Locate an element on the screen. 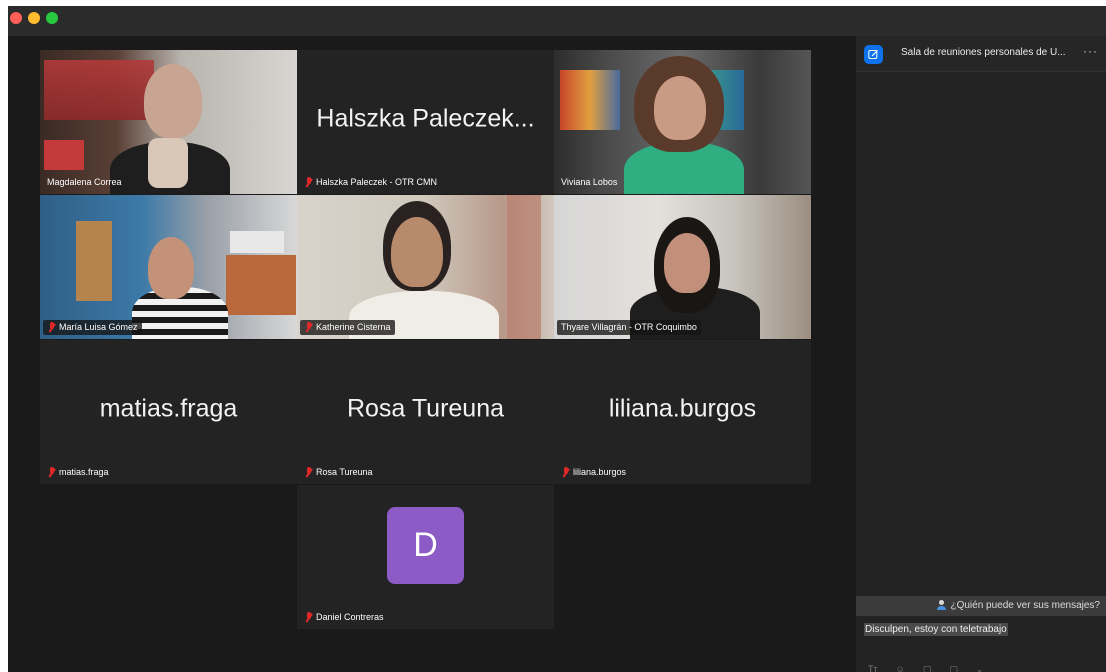  chat-toolbar: Tт ☺ ▢ ▢ ⌄ is located at coordinates (925, 668).